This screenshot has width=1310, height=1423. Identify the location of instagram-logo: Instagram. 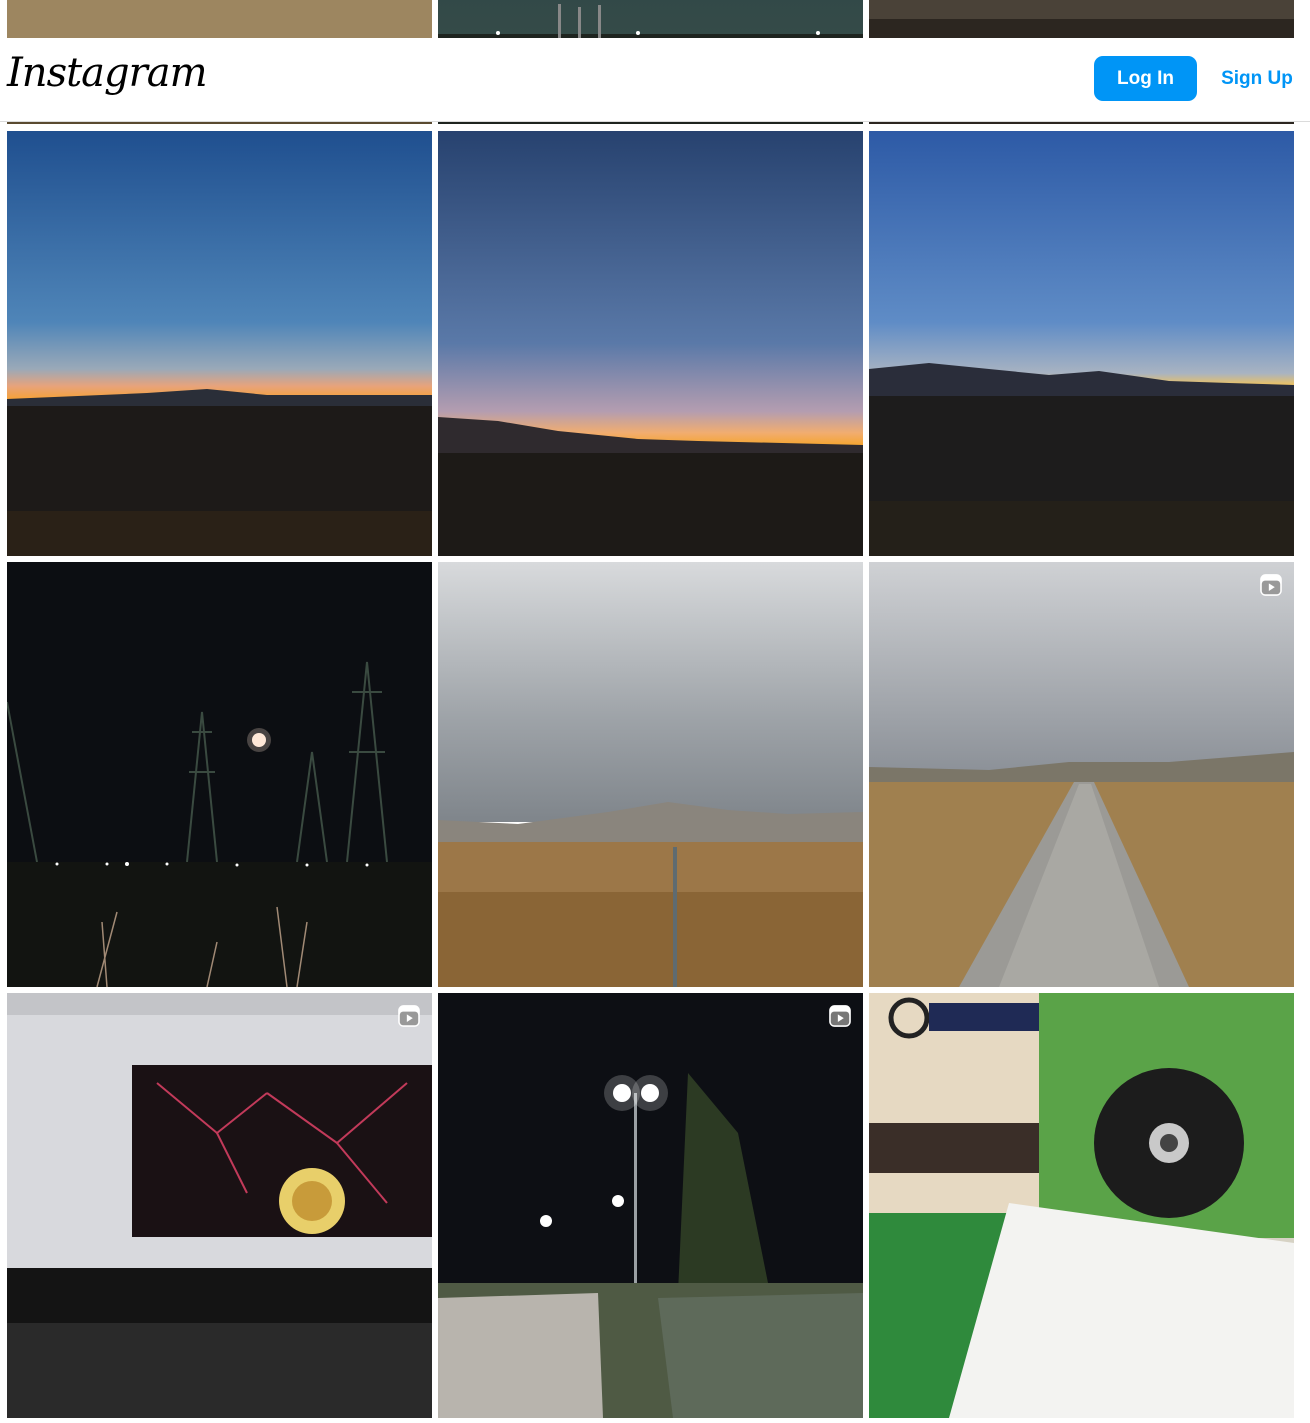
(107, 73).